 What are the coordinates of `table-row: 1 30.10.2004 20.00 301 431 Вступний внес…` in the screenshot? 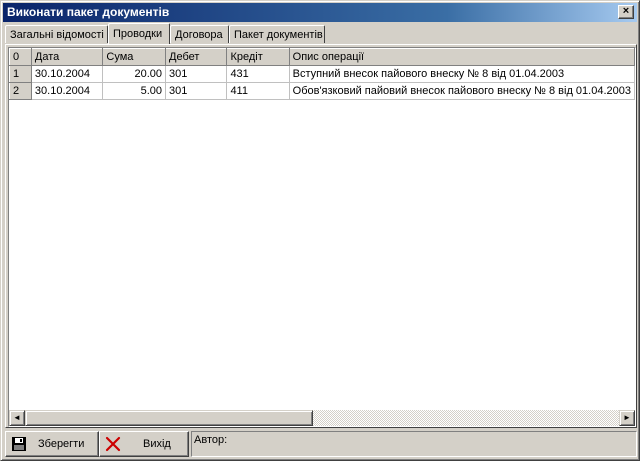 It's located at (322, 74).